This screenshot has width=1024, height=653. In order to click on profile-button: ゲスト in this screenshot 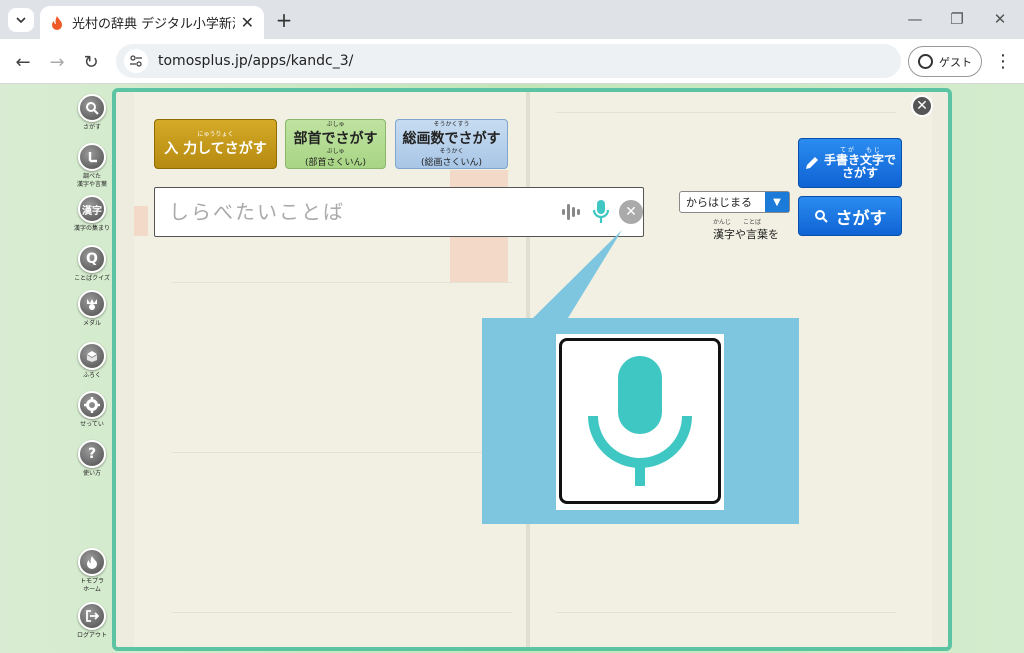, I will do `click(945, 61)`.